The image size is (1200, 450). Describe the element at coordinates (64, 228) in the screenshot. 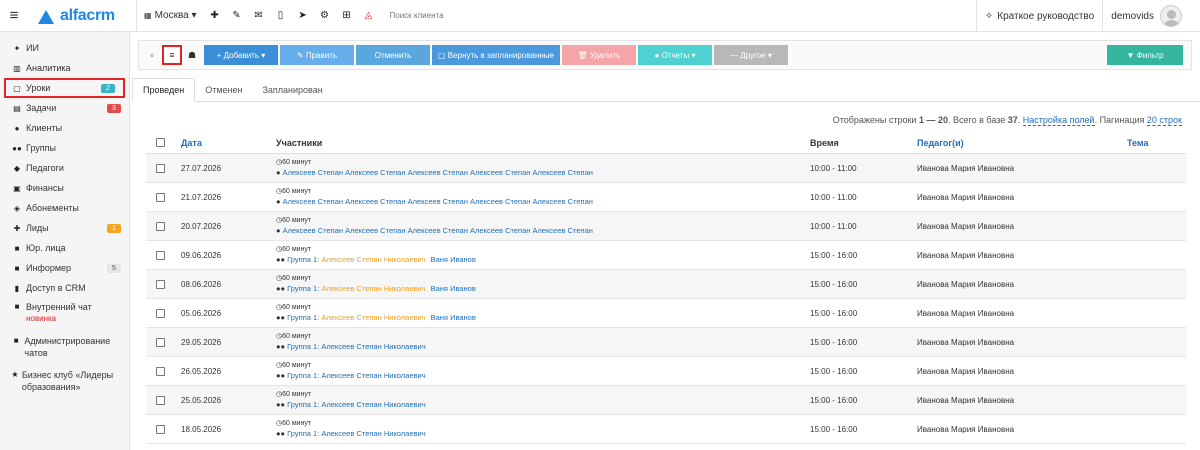

I see `sidebar-item-leads: ✚ Лиды 1` at that location.